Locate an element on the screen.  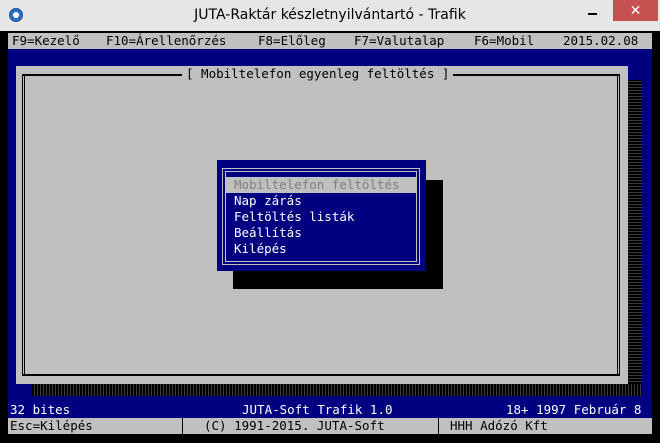
menu-valutalap: F7=Valutalap is located at coordinates (399, 41).